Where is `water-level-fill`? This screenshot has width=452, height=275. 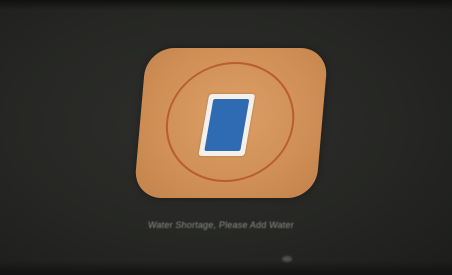
water-level-fill is located at coordinates (227, 125).